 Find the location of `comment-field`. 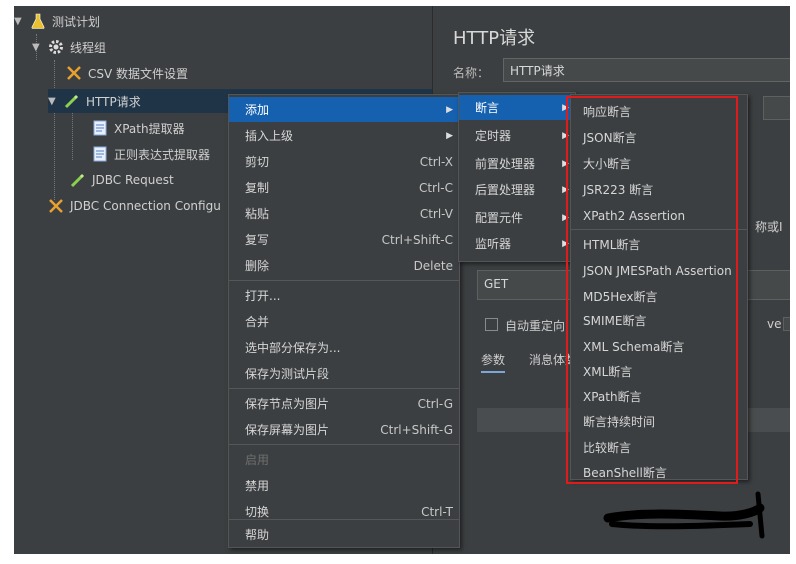

comment-field is located at coordinates (776, 108).